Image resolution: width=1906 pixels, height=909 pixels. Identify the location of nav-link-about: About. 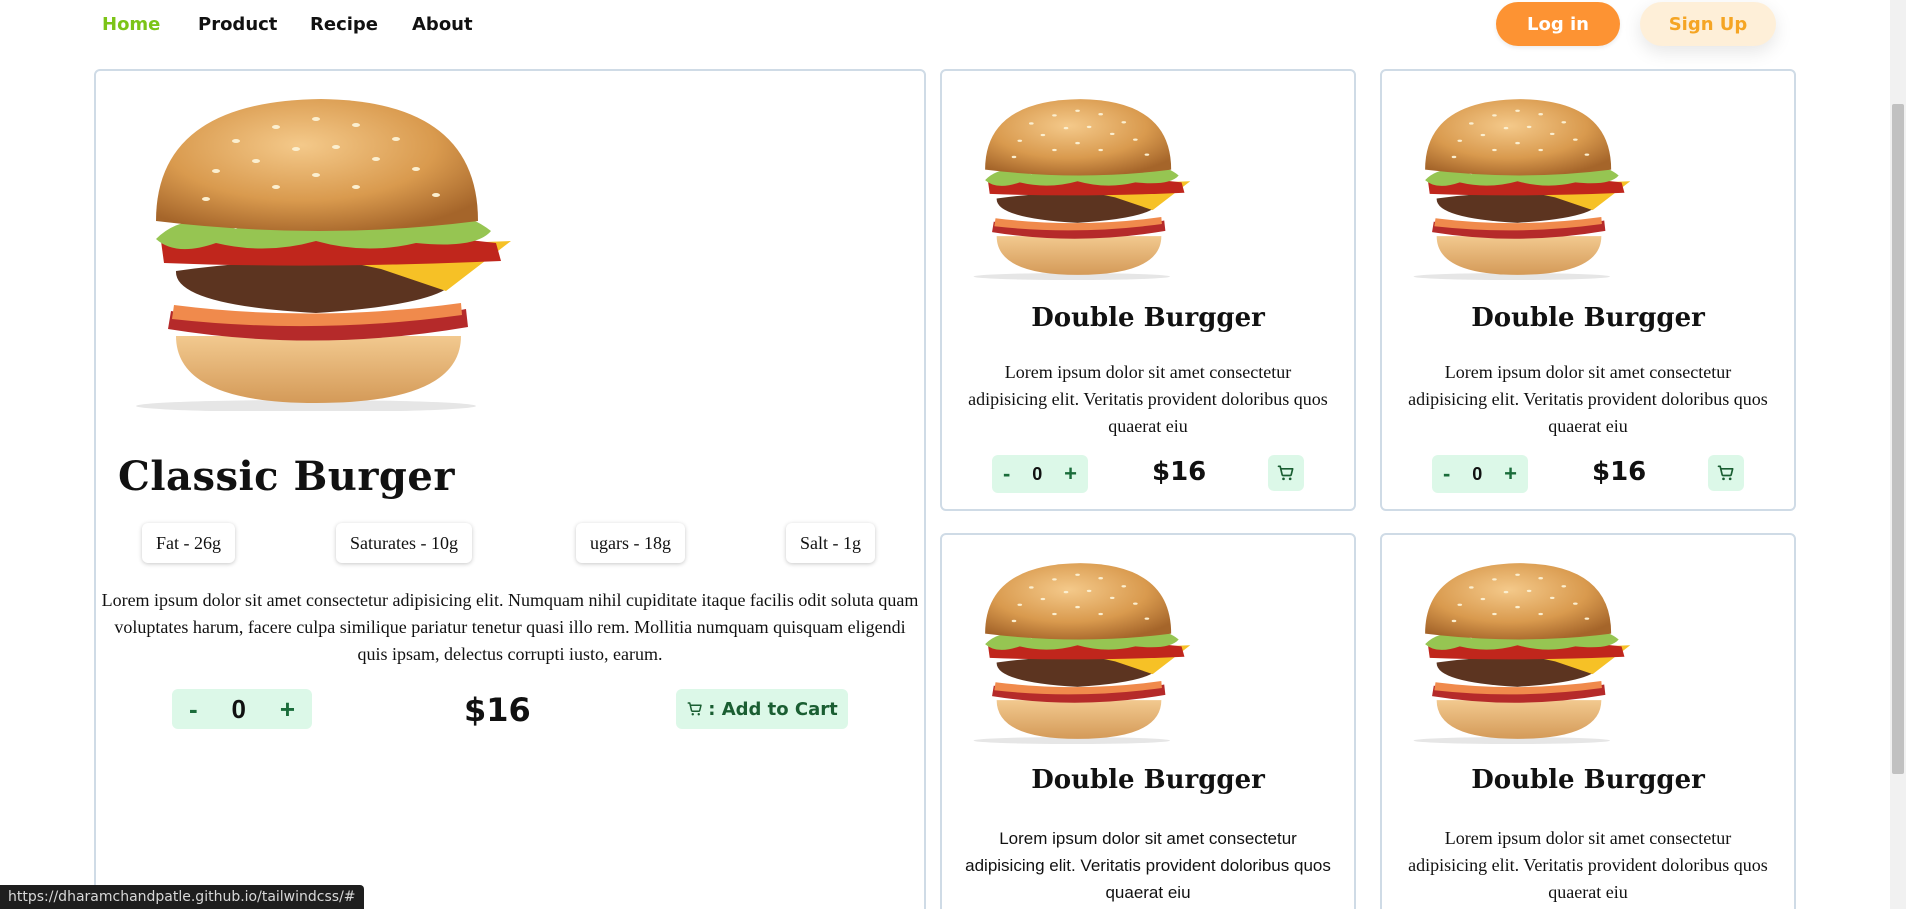
(442, 24).